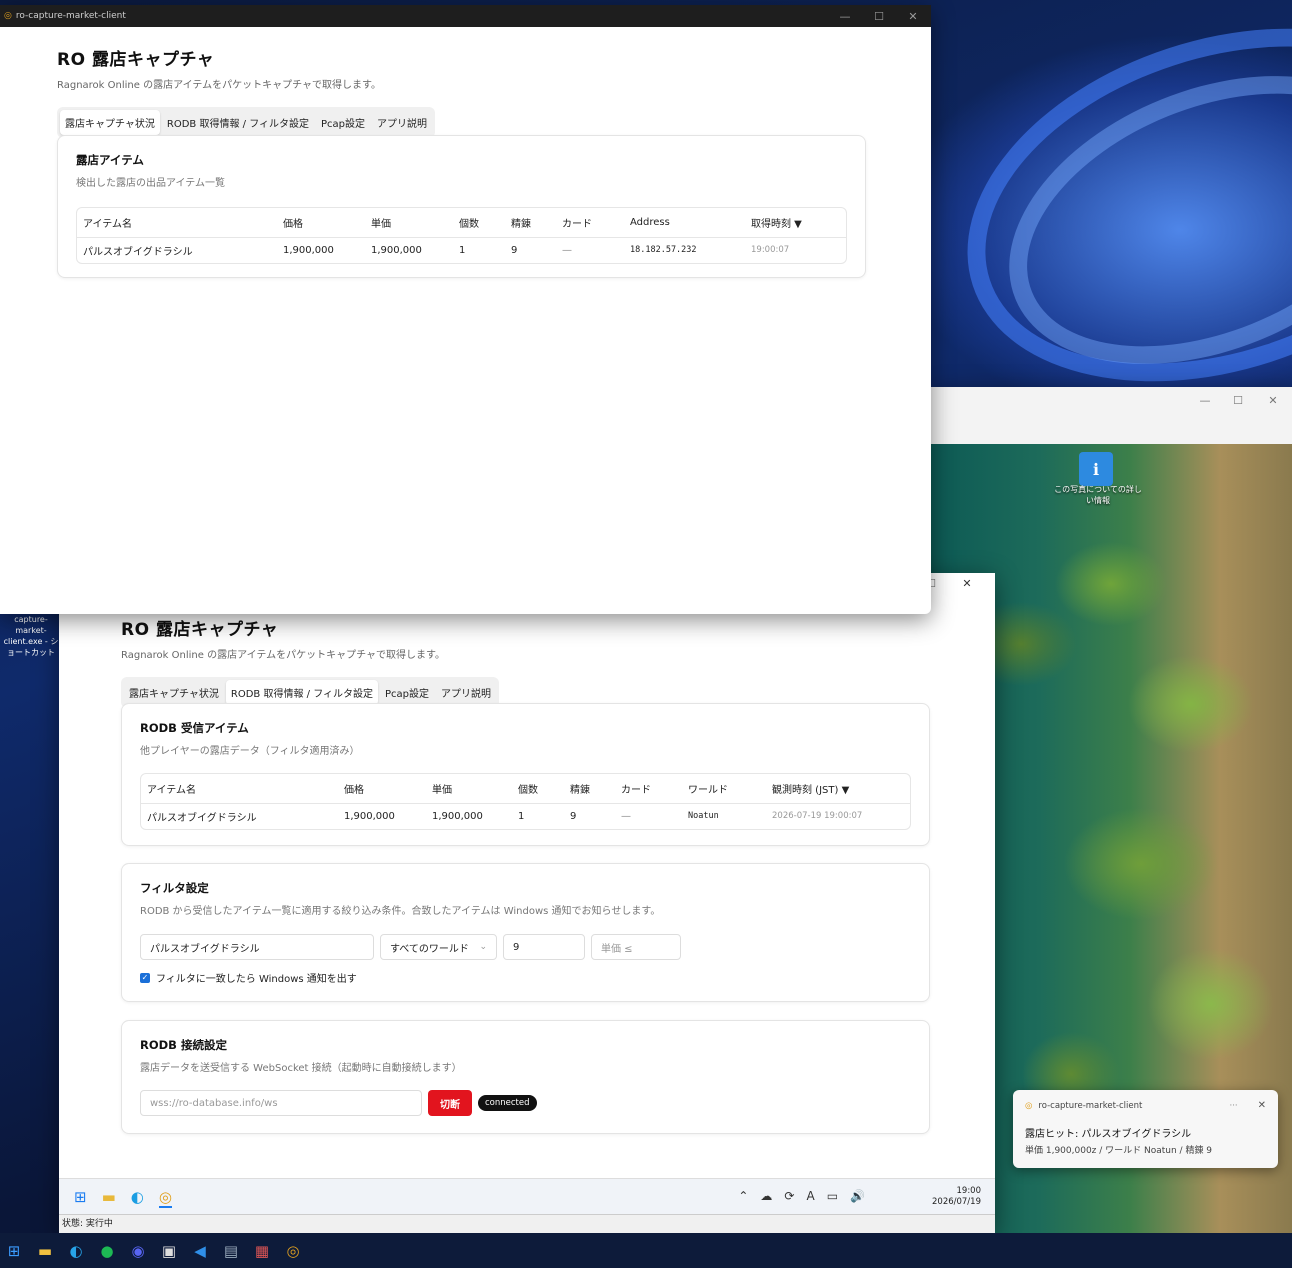 This screenshot has width=1292, height=1268. What do you see at coordinates (1096, 469) in the screenshot?
I see `photo-info-icon: ℹ` at bounding box center [1096, 469].